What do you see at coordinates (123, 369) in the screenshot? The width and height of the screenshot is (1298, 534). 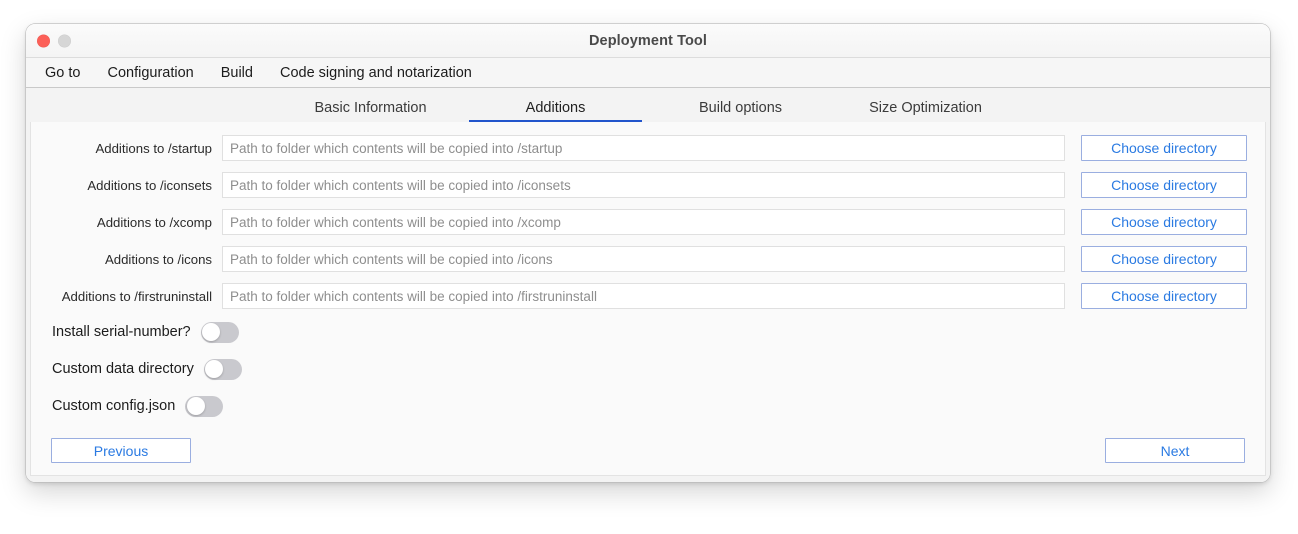 I see `toggle-label-custom-data-directory: Custom data directory` at bounding box center [123, 369].